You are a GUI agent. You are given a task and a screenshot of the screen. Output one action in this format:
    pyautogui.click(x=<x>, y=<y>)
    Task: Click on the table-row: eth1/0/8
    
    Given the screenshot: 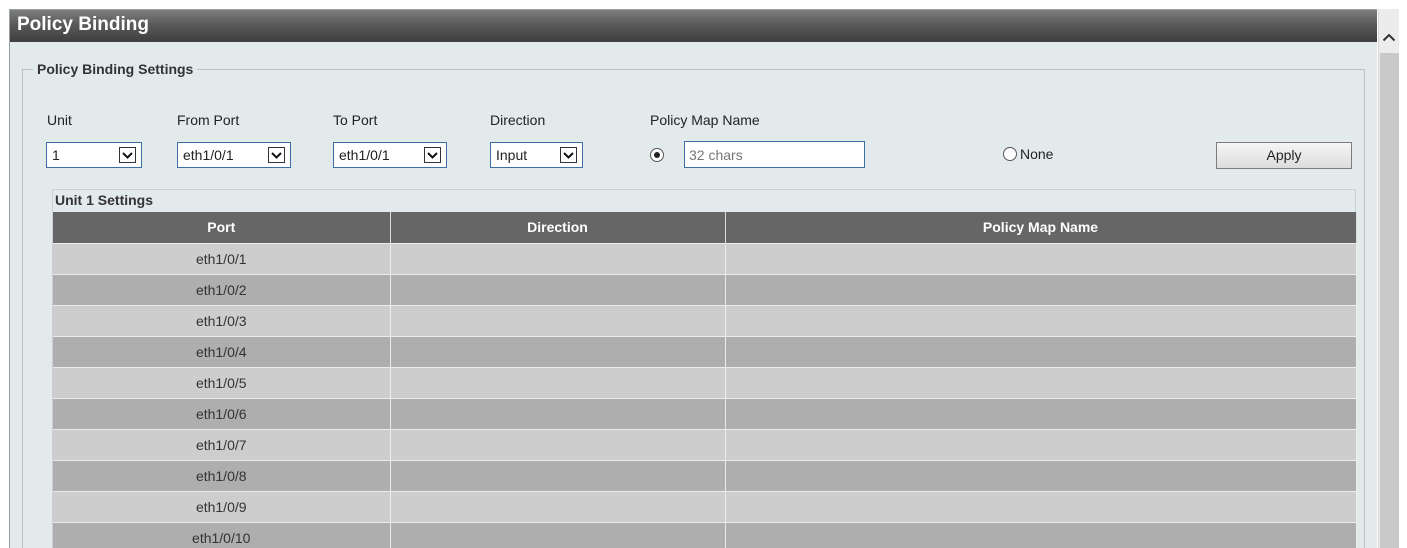 What is the action you would take?
    pyautogui.click(x=705, y=475)
    